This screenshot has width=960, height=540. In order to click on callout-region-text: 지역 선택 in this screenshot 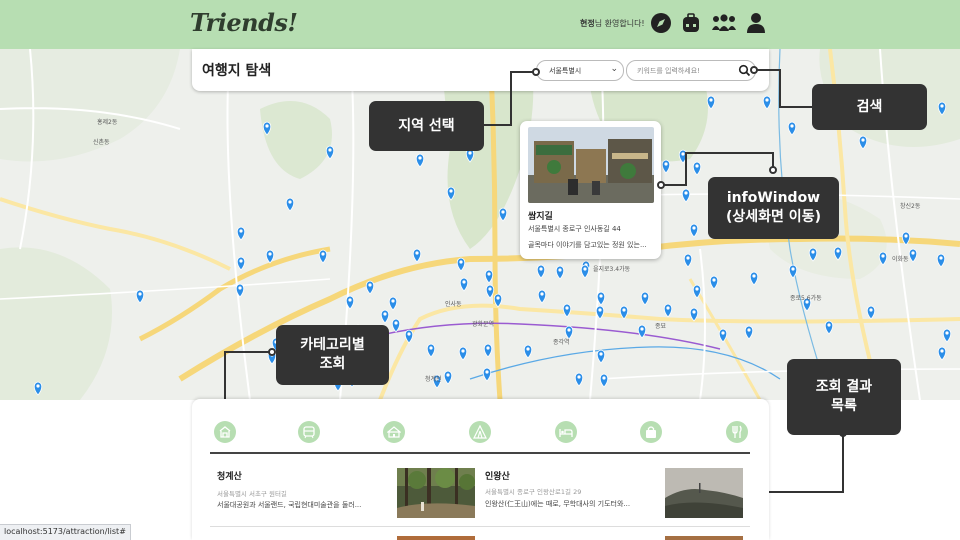, I will do `click(426, 125)`.